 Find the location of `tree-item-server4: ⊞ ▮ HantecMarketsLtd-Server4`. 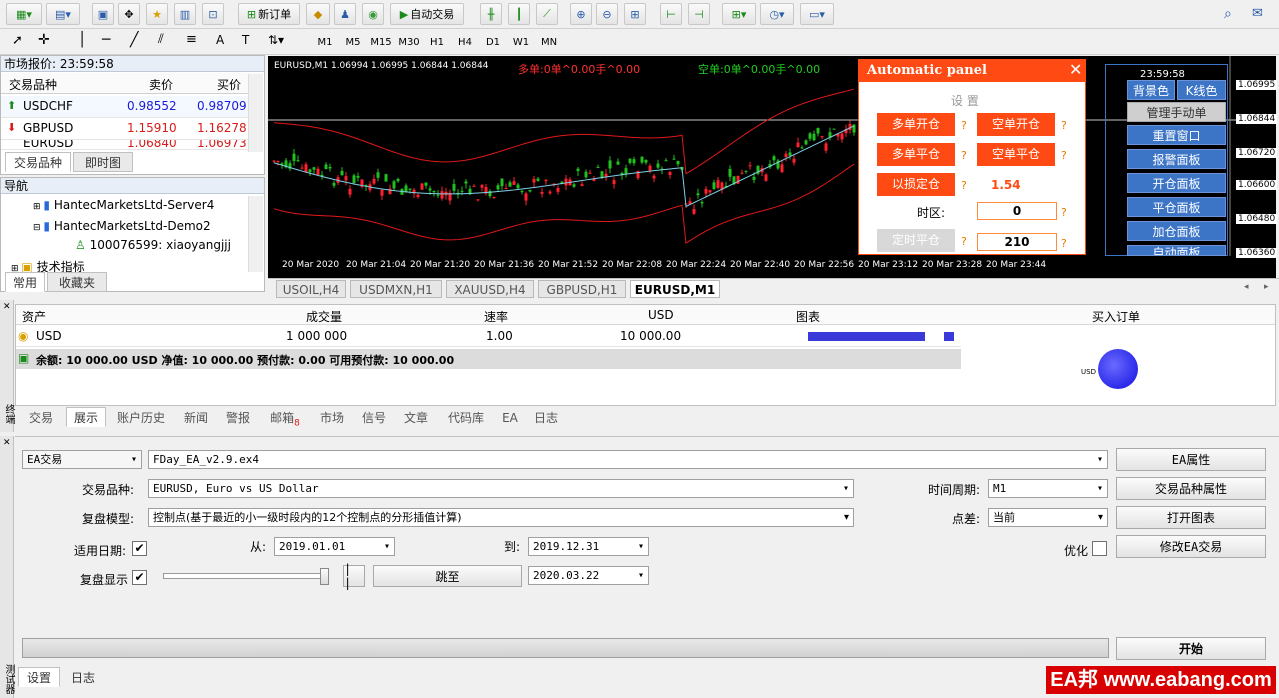

tree-item-server4: ⊞ ▮ HantecMarketsLtd-Server4 is located at coordinates (123, 205).